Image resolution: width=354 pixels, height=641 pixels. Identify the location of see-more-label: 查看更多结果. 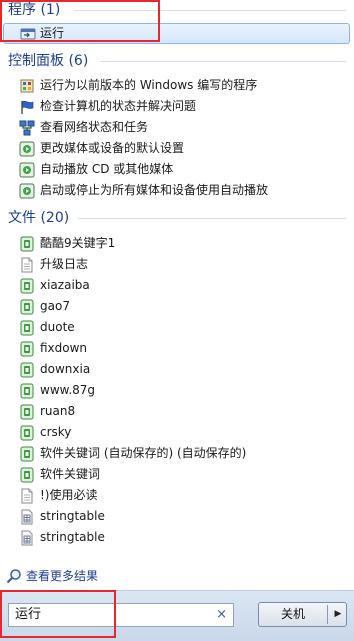
(62, 576).